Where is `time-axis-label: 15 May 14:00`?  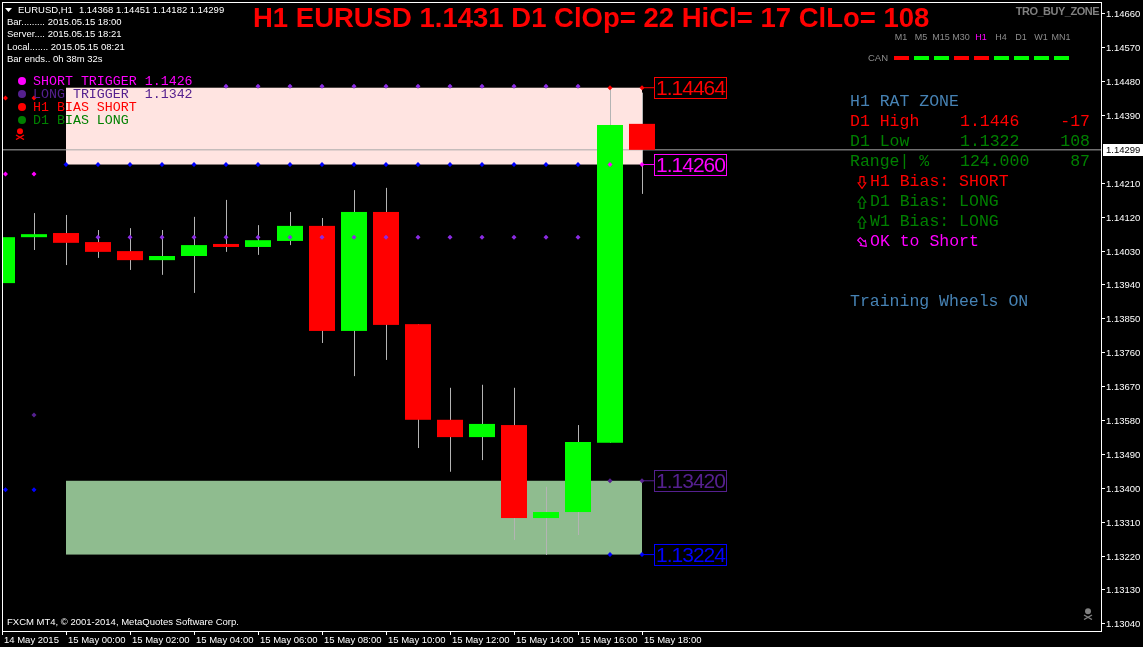 time-axis-label: 15 May 14:00 is located at coordinates (545, 639).